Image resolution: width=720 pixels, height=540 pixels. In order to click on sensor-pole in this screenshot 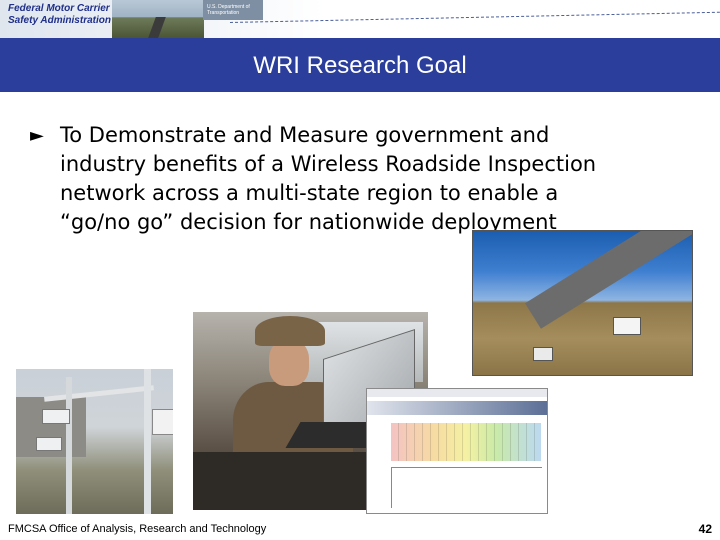, I will do `click(69, 445)`.